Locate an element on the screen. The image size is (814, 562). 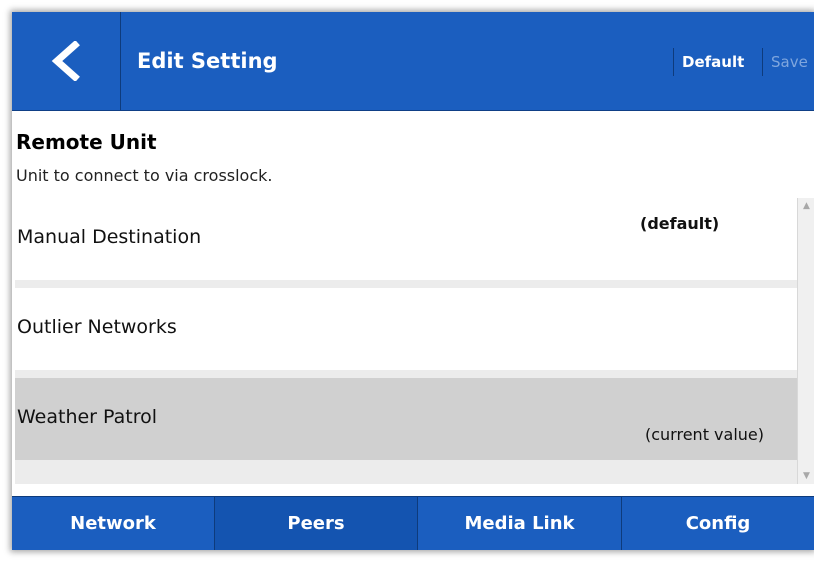
option-label: Weather Patrol is located at coordinates (87, 417).